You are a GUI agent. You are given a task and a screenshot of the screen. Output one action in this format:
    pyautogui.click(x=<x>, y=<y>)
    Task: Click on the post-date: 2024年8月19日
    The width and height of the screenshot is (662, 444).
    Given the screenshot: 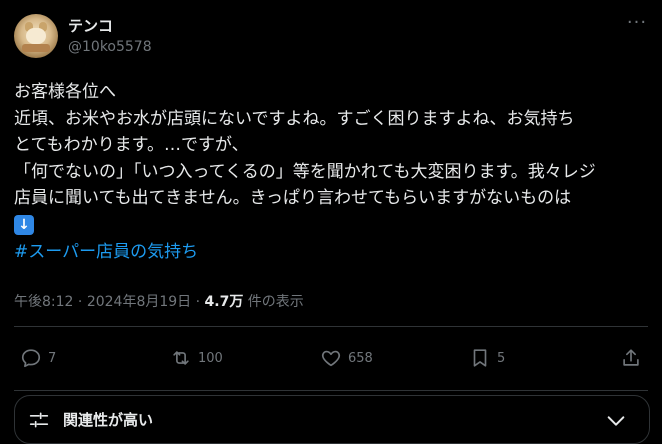 What is the action you would take?
    pyautogui.click(x=139, y=302)
    